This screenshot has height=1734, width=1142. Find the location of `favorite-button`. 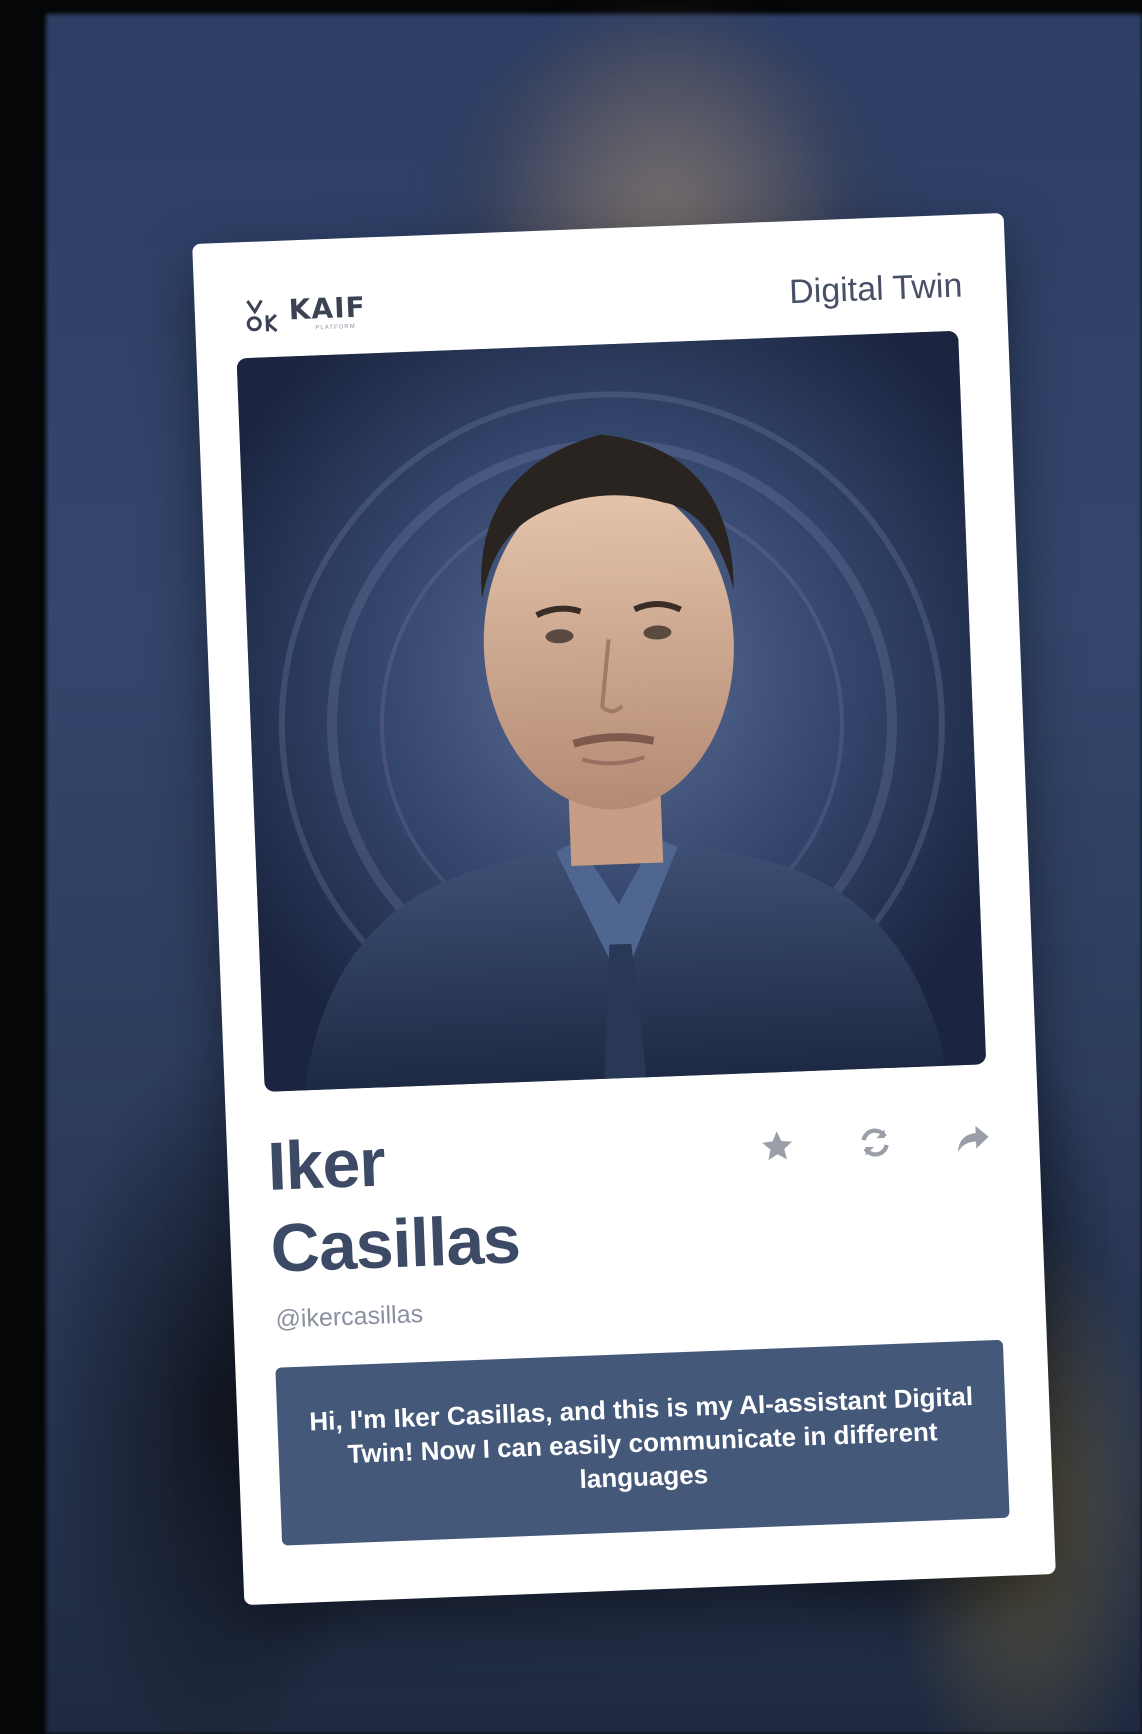

favorite-button is located at coordinates (777, 1147).